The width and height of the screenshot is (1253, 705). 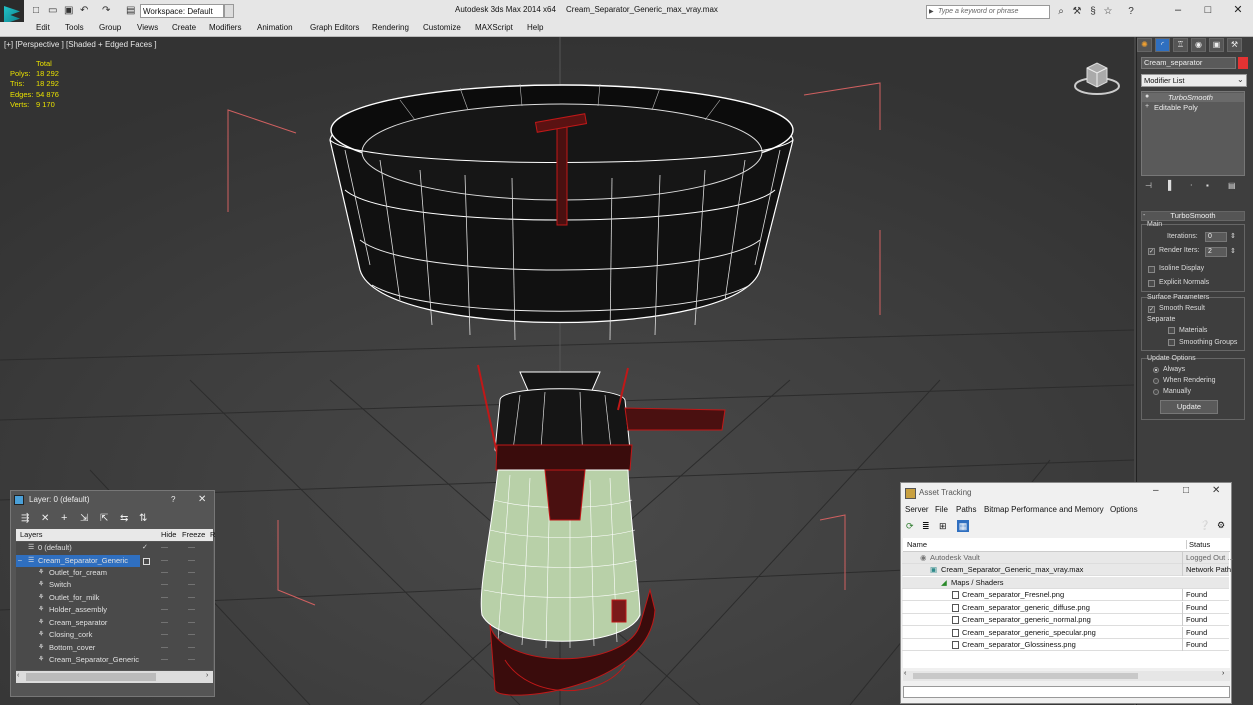 I want to click on layer-row: ⚘ Closing_cork — —, so click(x=114, y=635).